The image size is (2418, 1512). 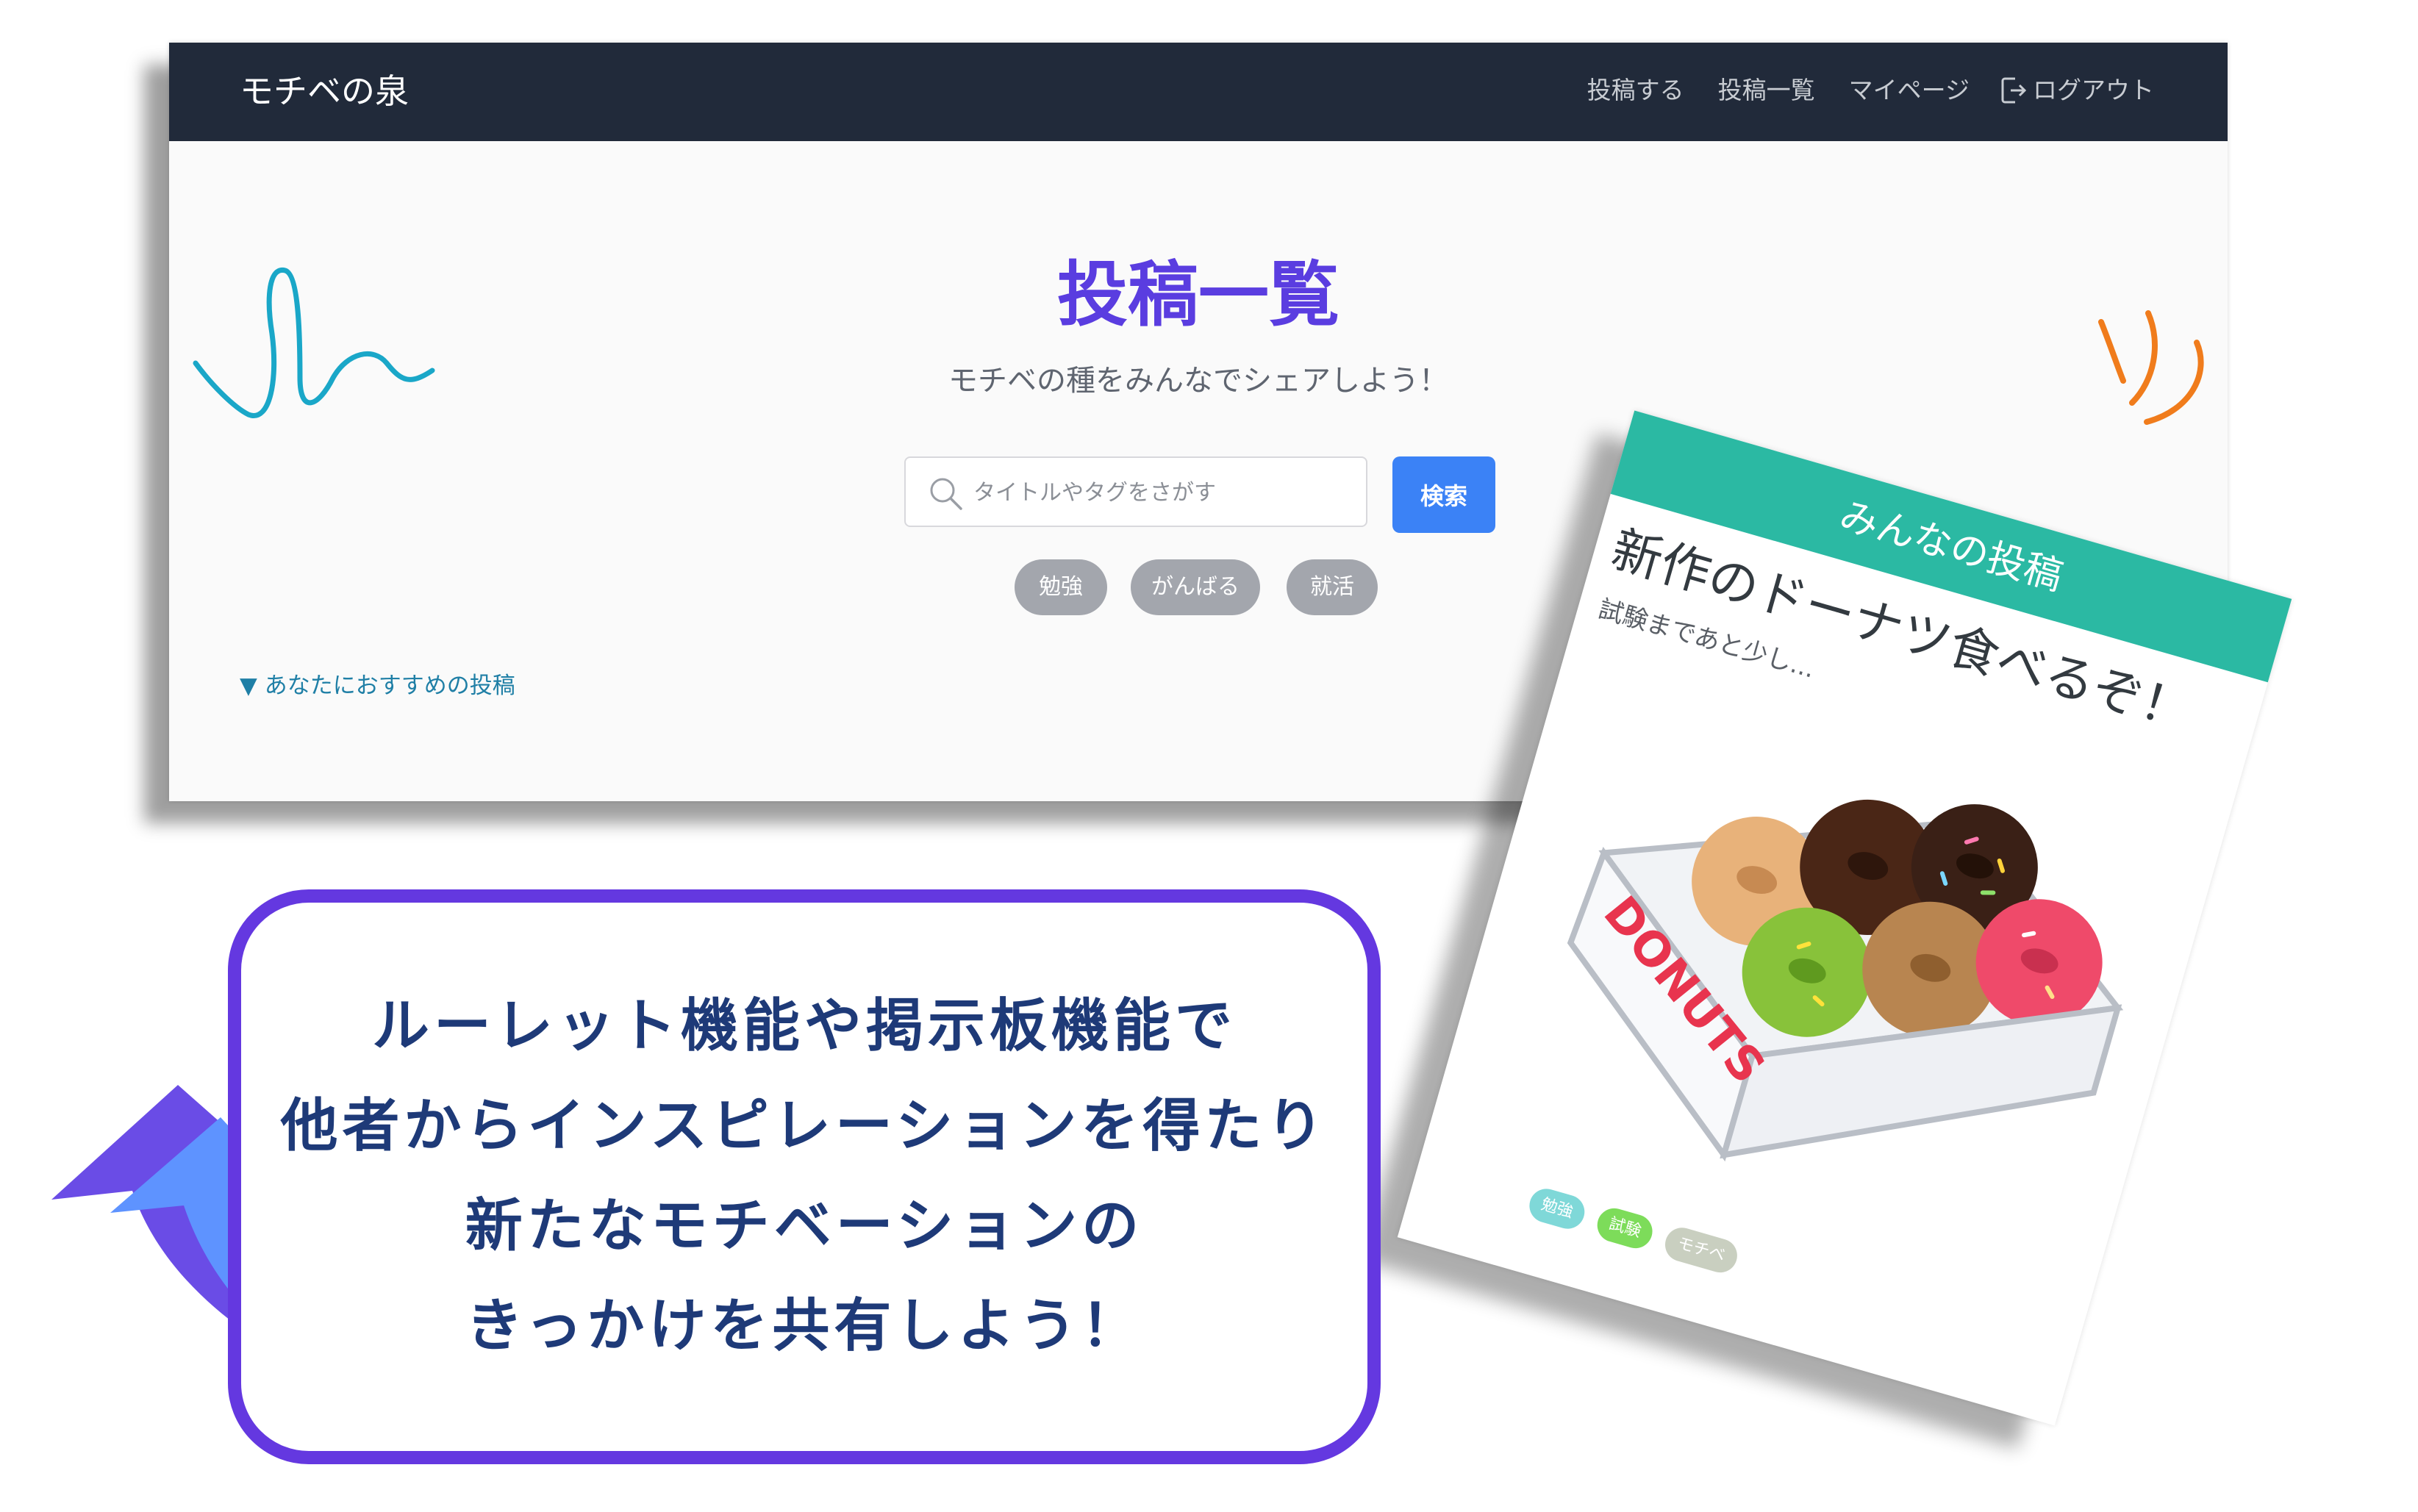 I want to click on card-tag-exam: 試験, so click(x=1624, y=1228).